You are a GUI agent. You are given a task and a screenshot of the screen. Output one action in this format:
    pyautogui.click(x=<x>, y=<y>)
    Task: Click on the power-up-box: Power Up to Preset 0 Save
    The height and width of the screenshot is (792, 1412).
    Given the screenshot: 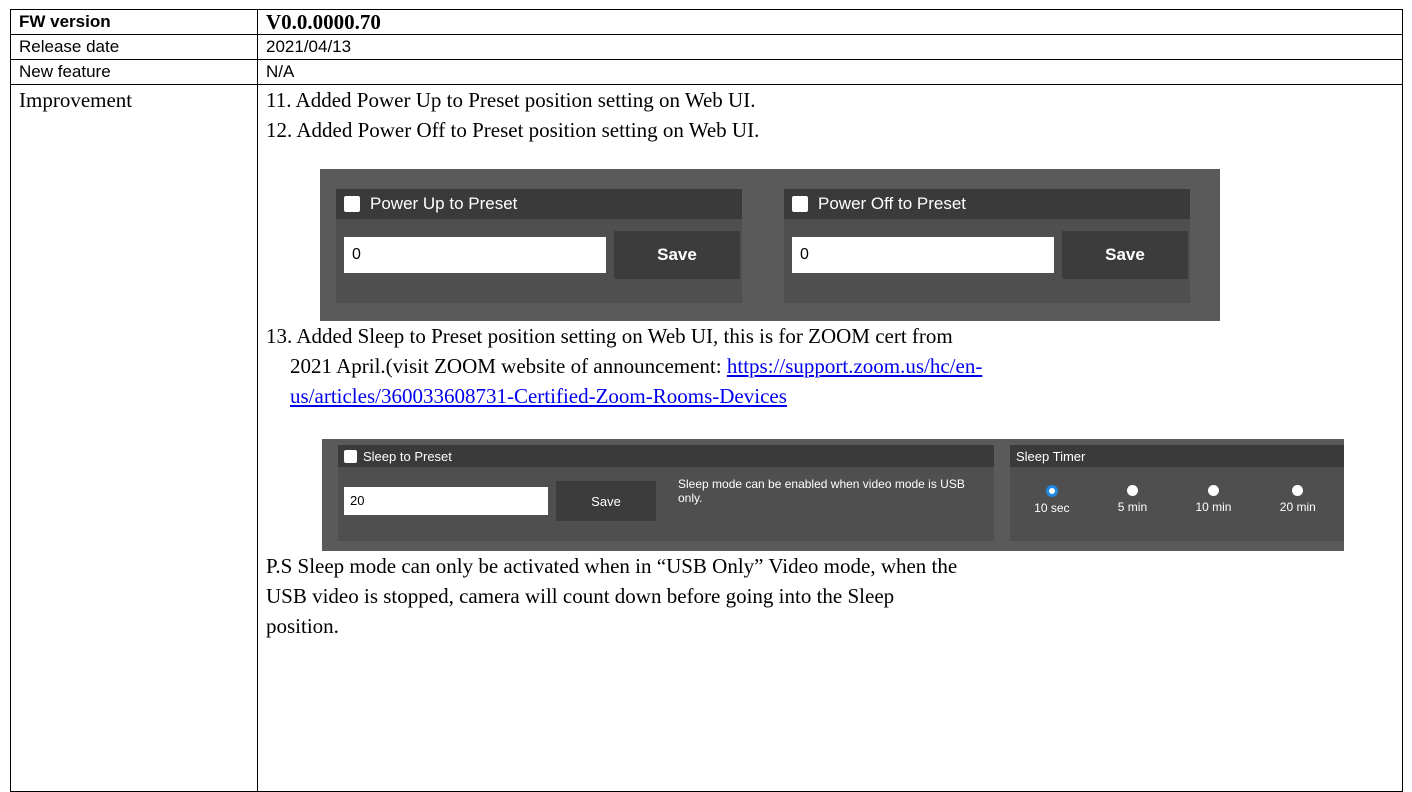 What is the action you would take?
    pyautogui.click(x=539, y=246)
    